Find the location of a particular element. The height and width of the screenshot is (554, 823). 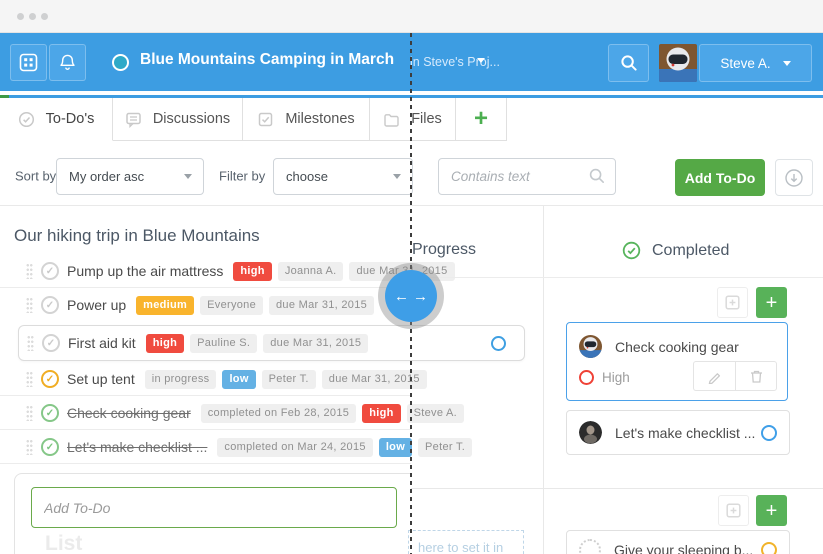

arrow-left-icon: ← is located at coordinates (401, 296).